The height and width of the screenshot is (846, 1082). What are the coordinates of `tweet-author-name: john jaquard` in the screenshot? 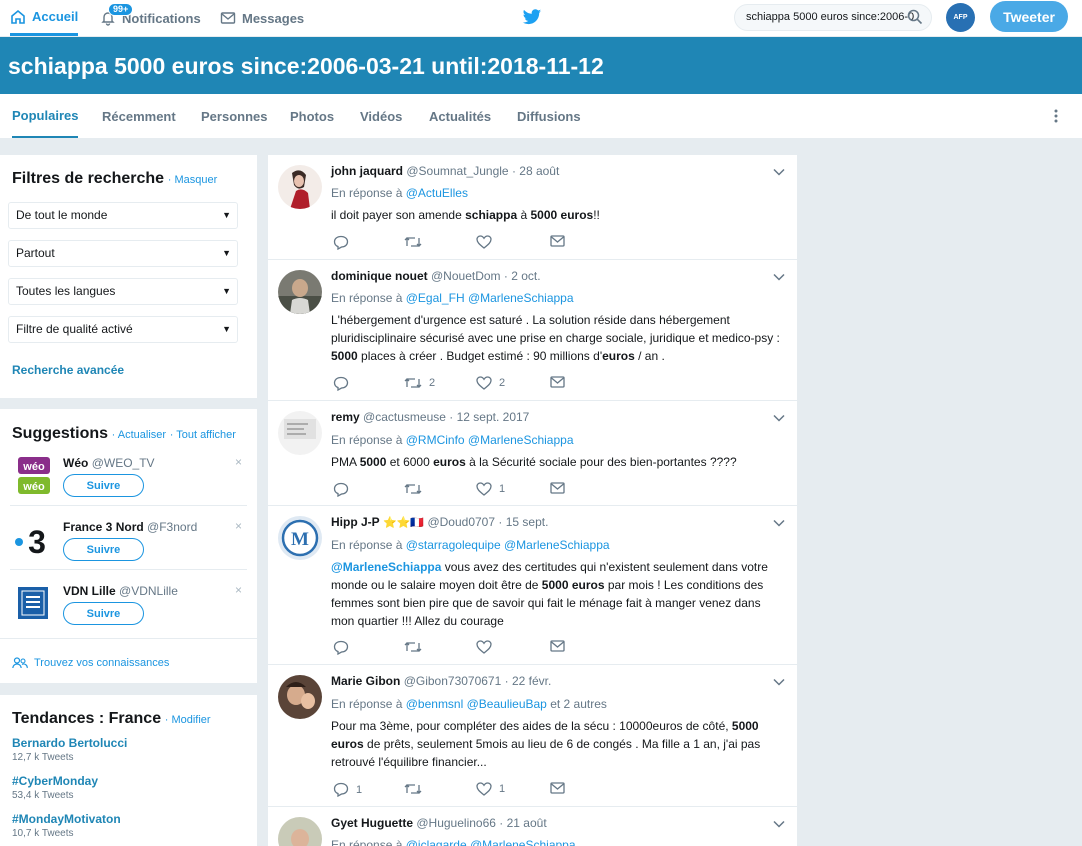 It's located at (367, 171).